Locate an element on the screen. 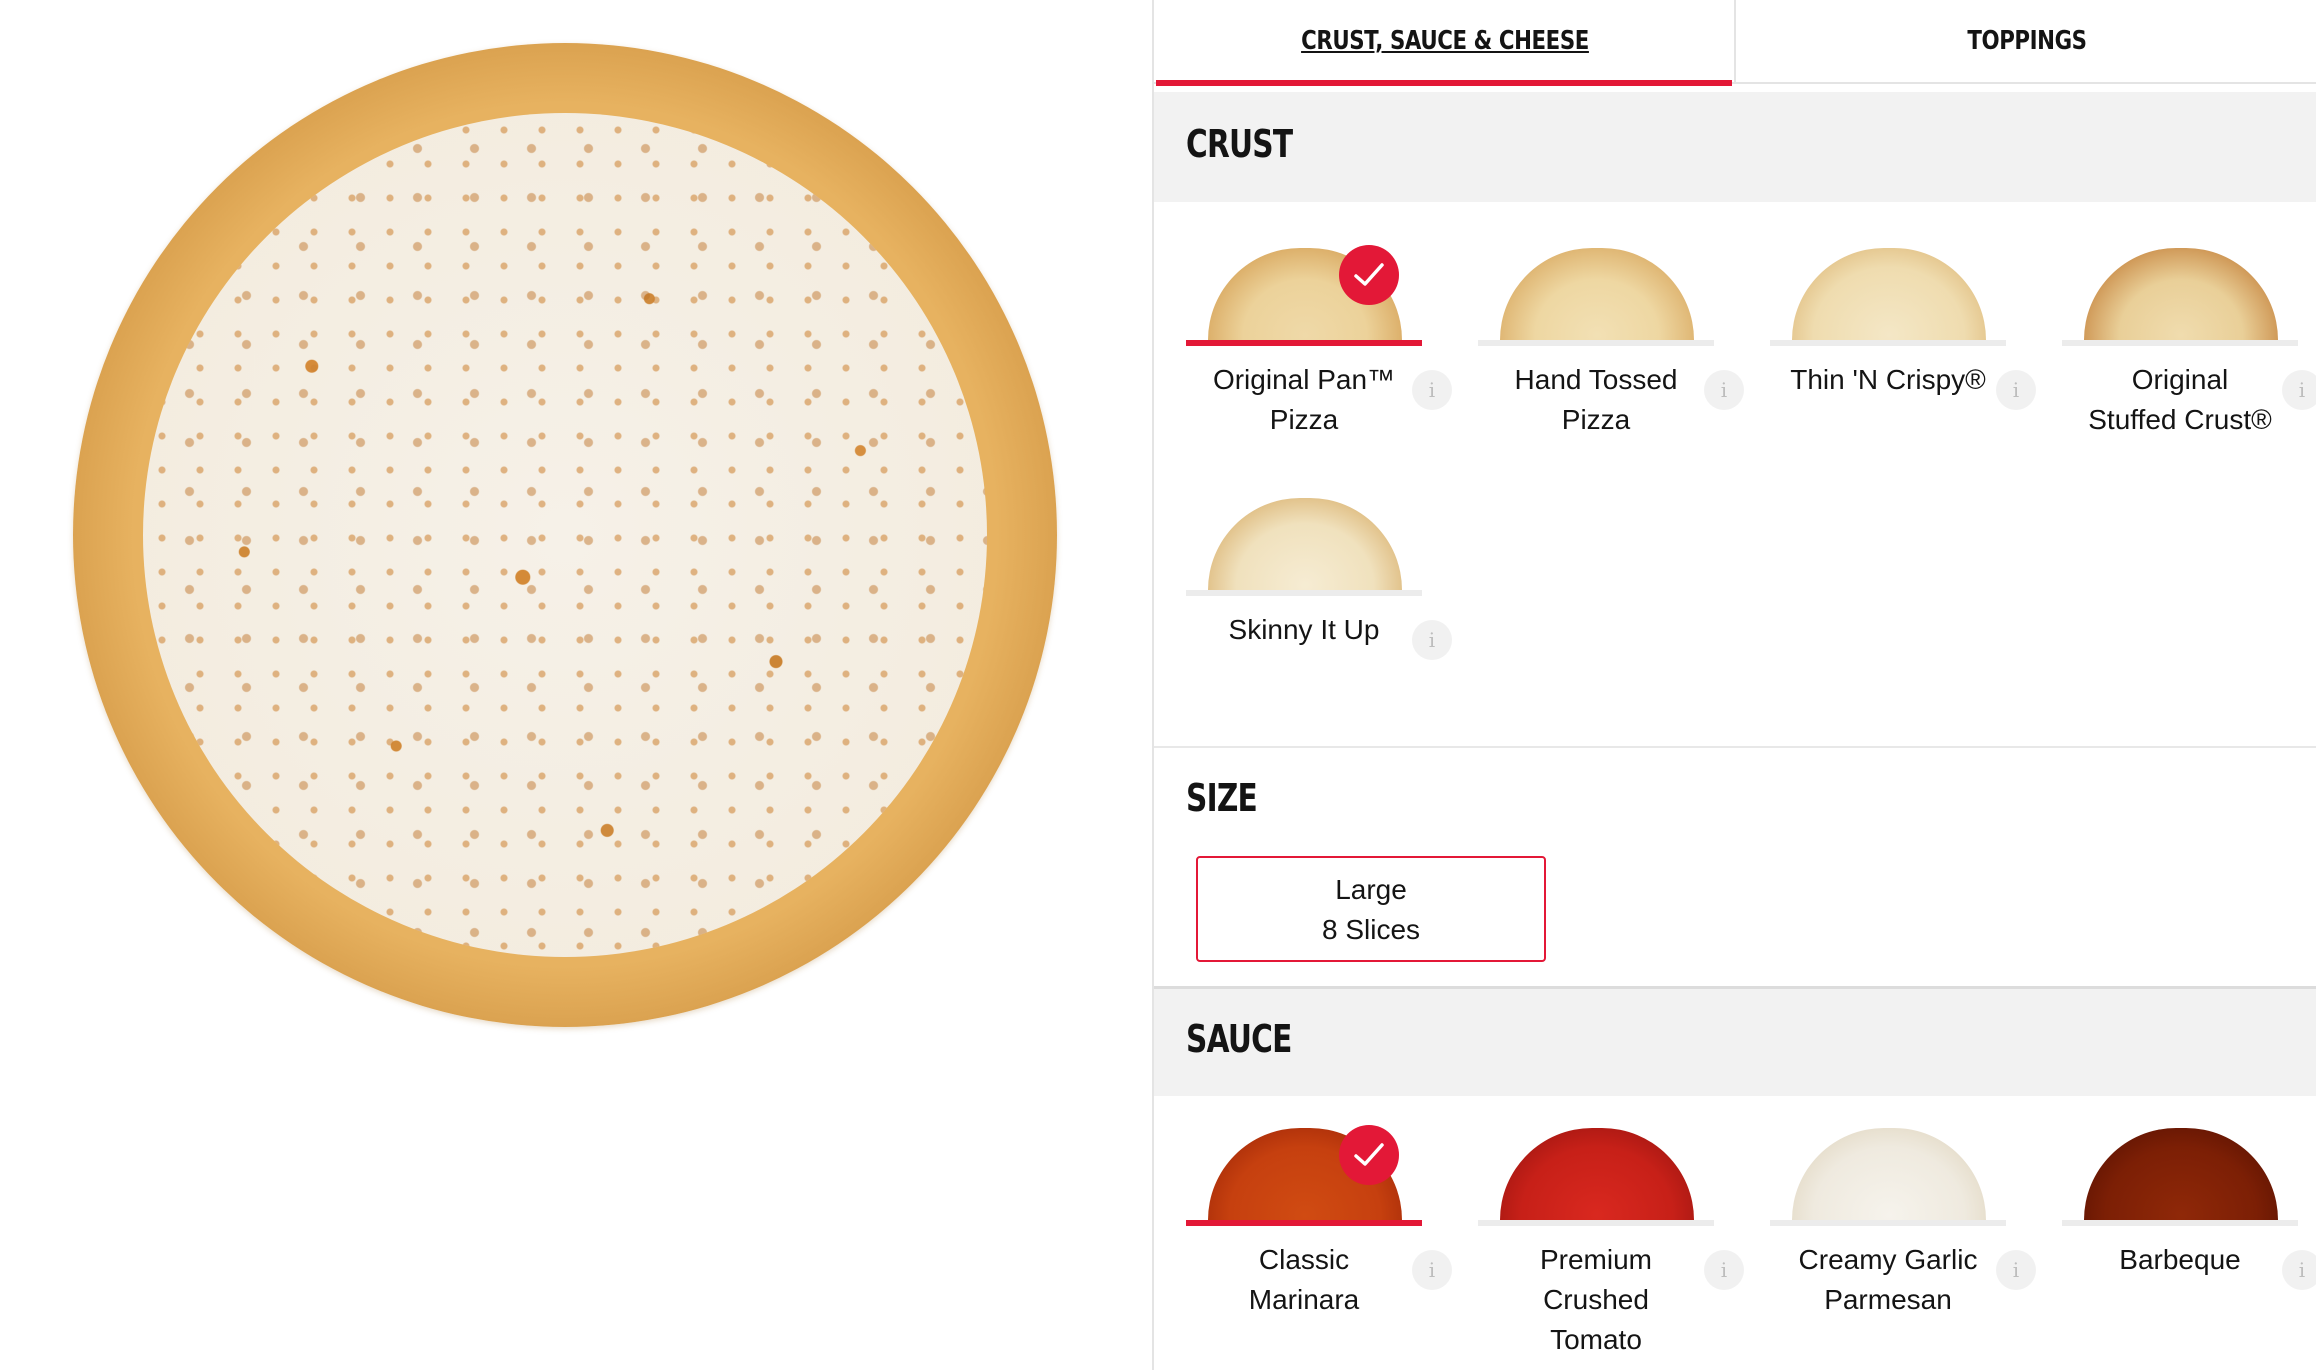 The height and width of the screenshot is (1370, 2316). option-label: Creamy Garlic Parmesan is located at coordinates (1888, 1280).